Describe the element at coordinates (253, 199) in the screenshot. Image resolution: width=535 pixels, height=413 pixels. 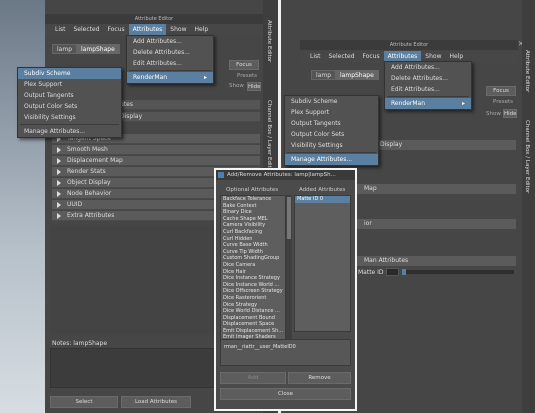
I see `list-item: Backface Tolerance` at that location.